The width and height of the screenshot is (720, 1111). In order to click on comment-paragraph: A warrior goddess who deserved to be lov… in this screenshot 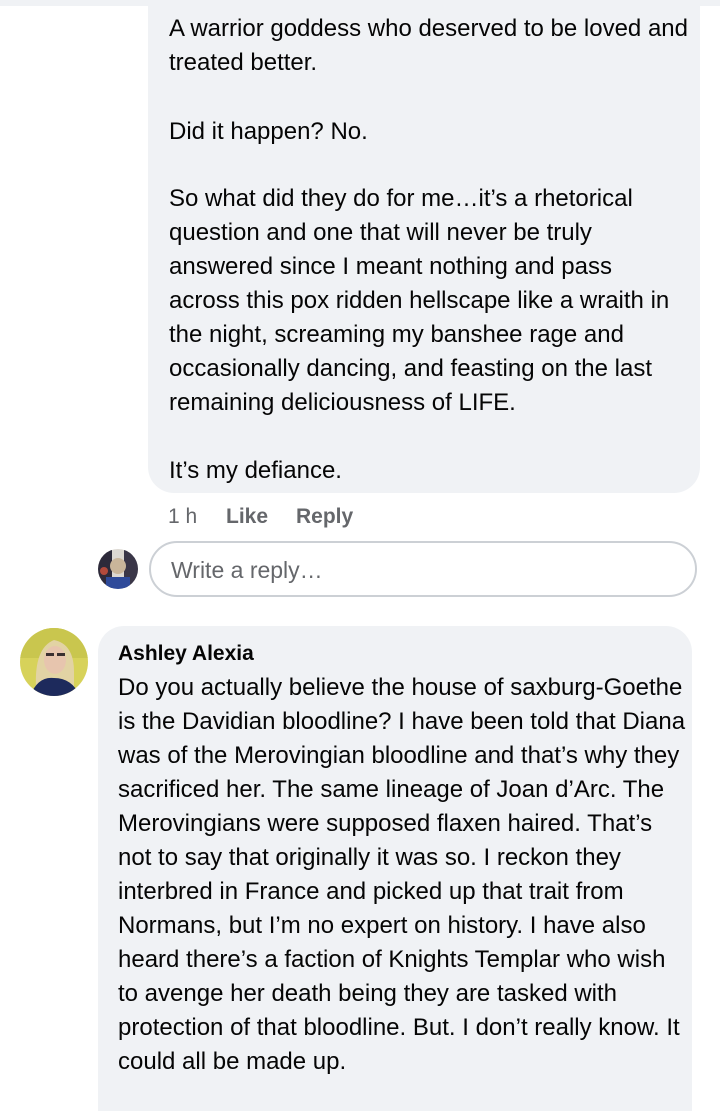, I will do `click(428, 45)`.